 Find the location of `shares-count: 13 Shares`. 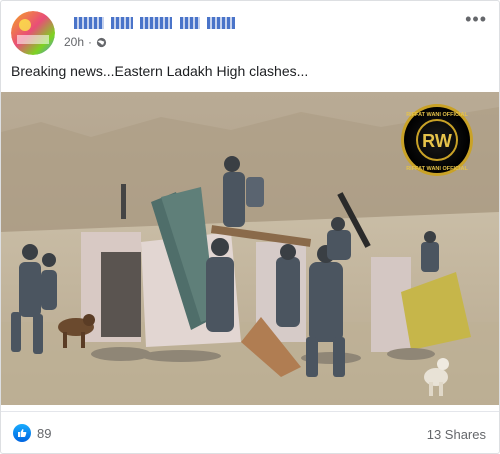

shares-count: 13 Shares is located at coordinates (456, 434).